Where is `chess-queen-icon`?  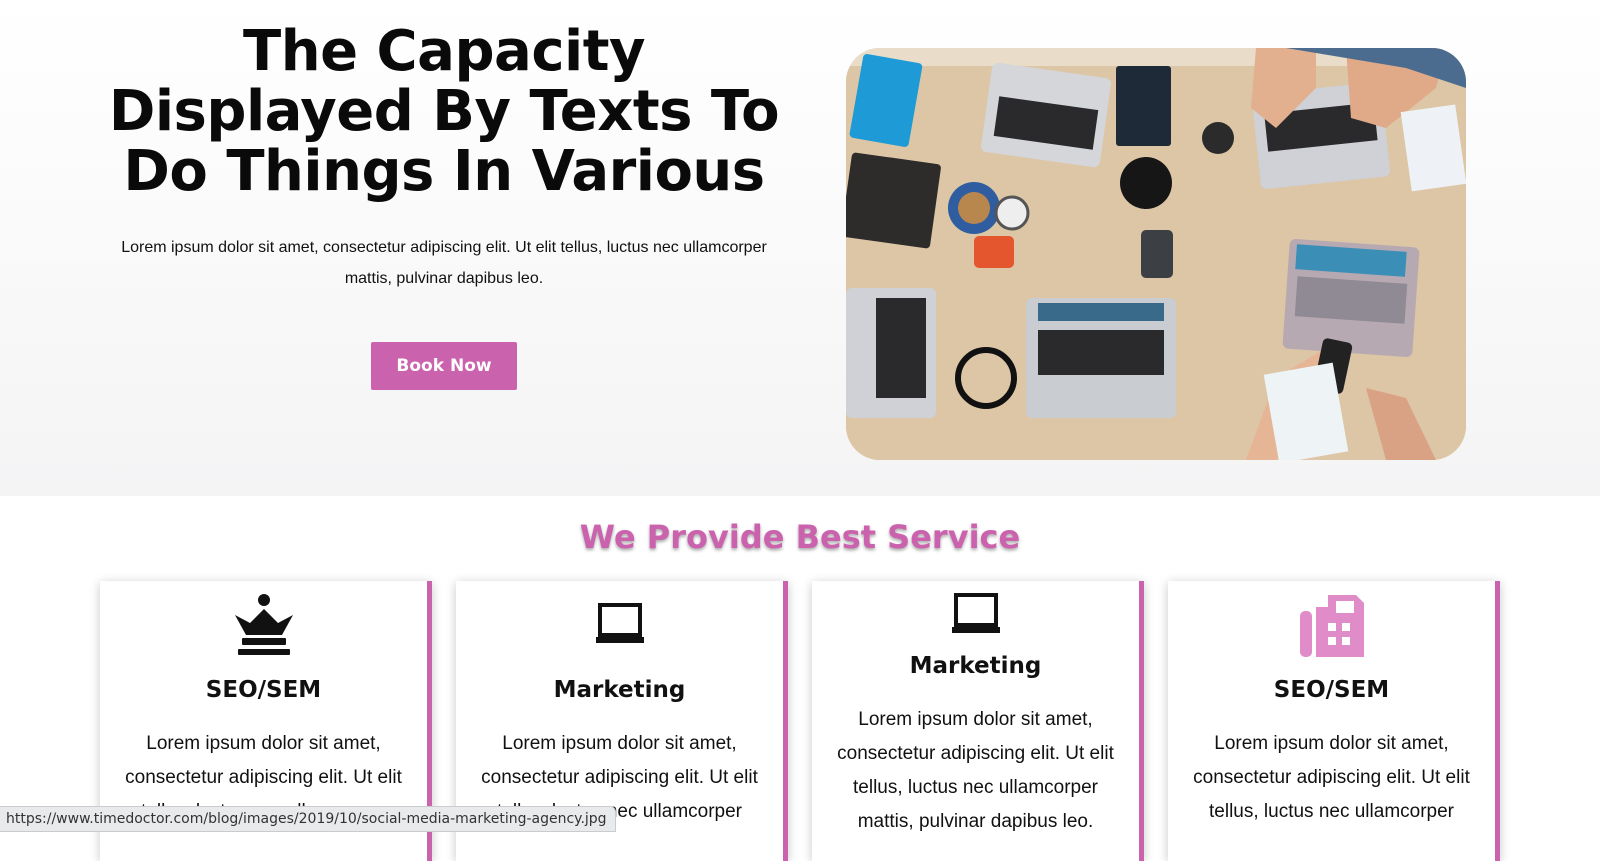 chess-queen-icon is located at coordinates (263, 625).